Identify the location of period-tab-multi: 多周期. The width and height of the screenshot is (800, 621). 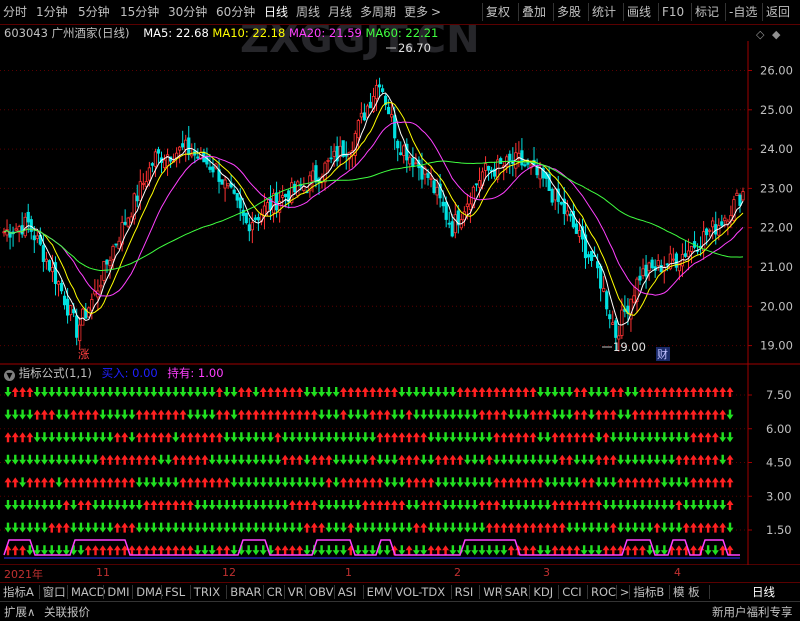
(378, 12).